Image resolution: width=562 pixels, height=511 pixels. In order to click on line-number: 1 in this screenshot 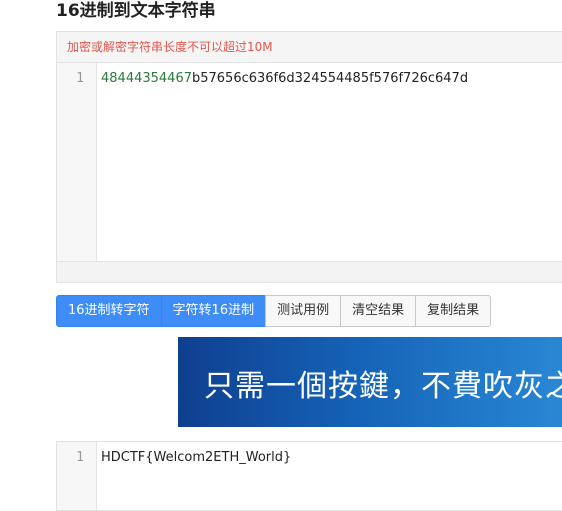, I will do `click(77, 163)`.